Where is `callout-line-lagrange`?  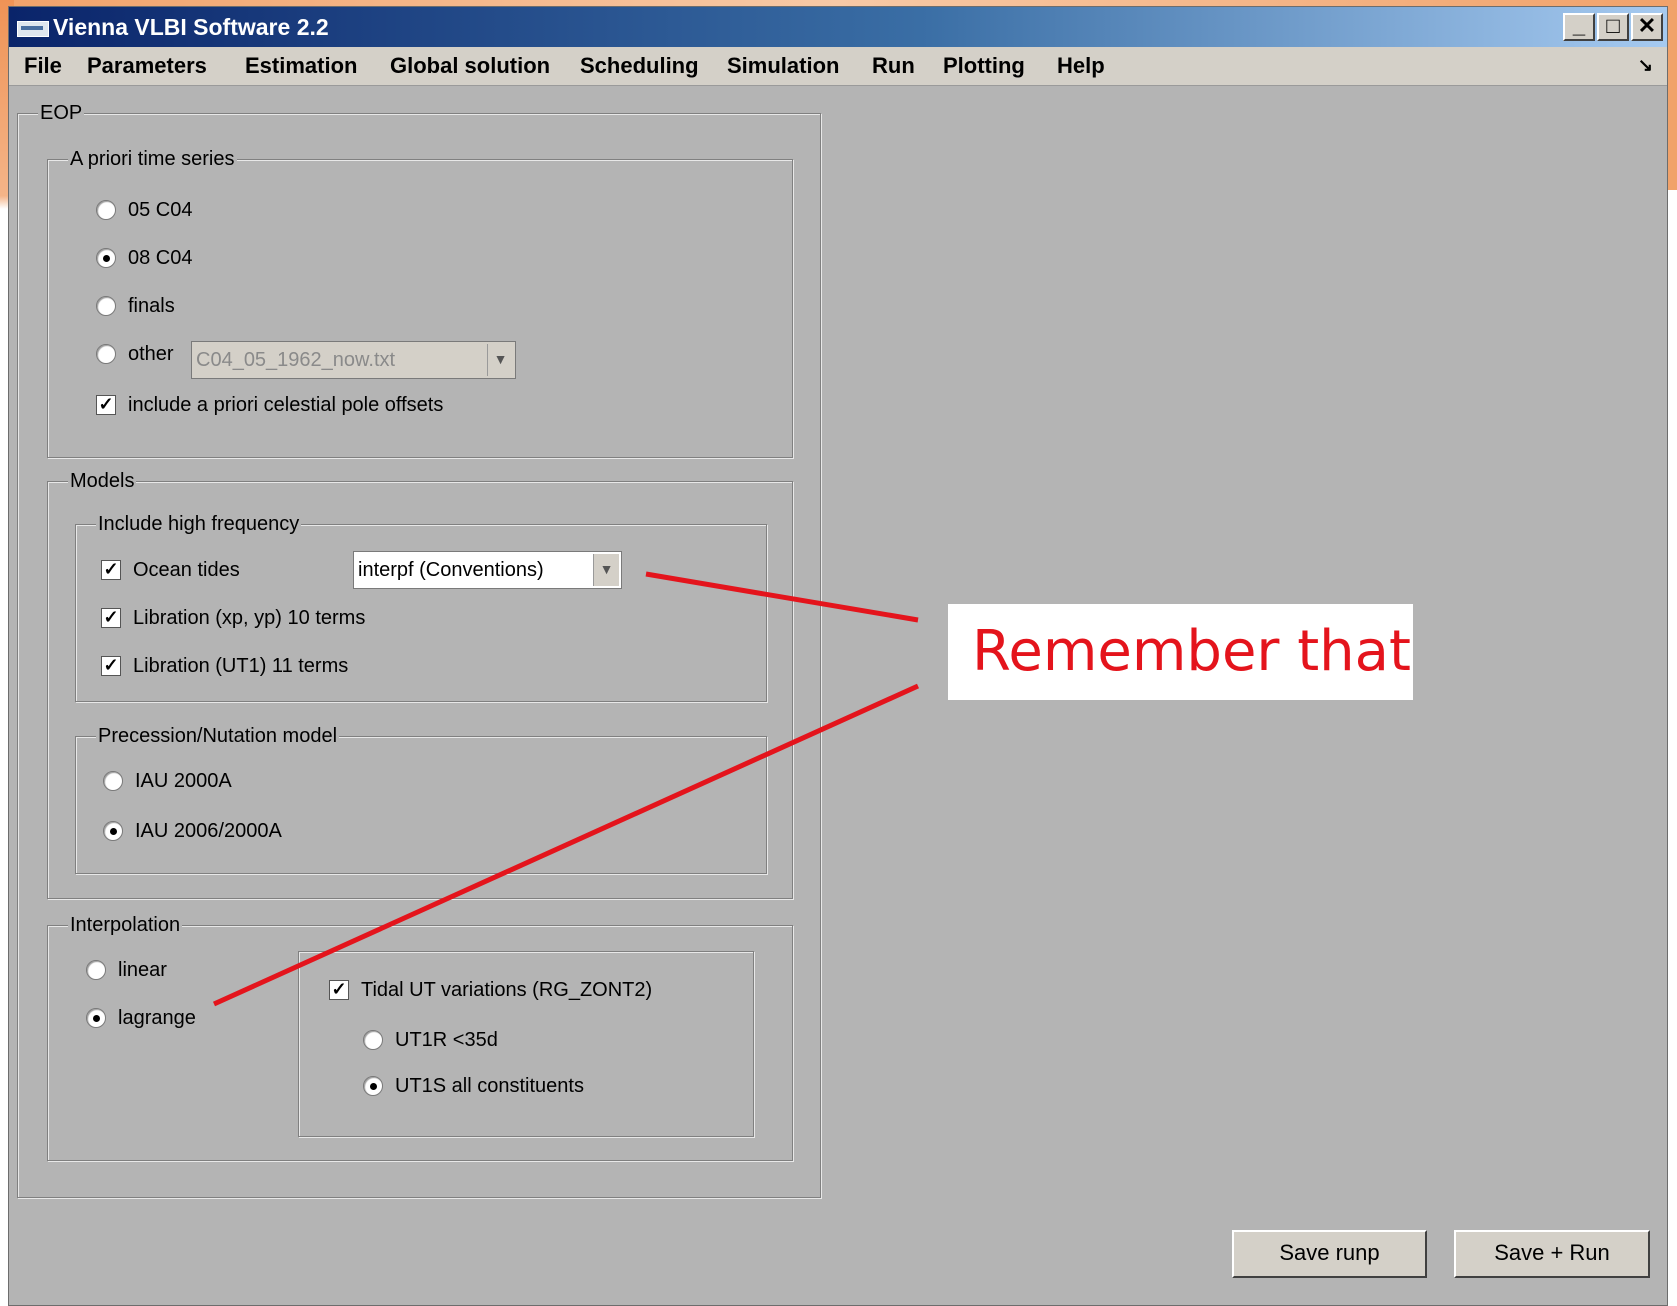
callout-line-lagrange is located at coordinates (566, 845).